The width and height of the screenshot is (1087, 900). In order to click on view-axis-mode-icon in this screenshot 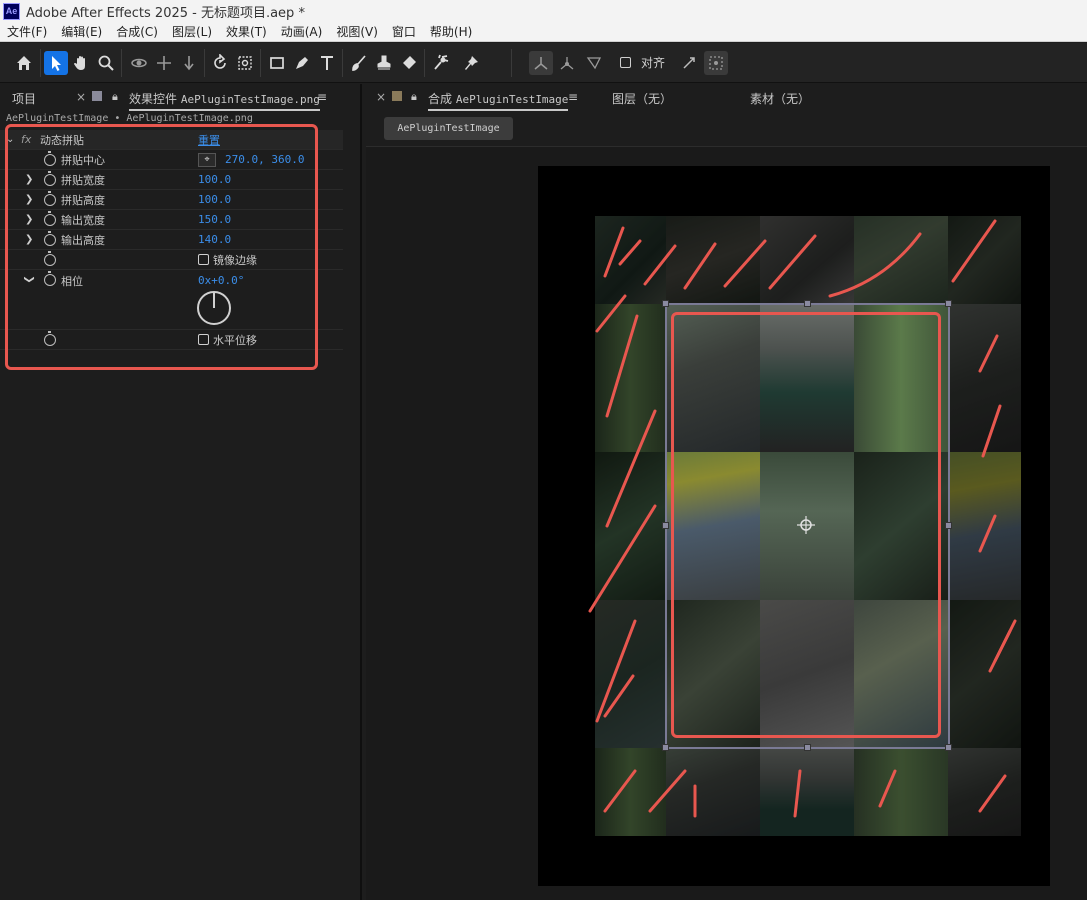, I will do `click(594, 63)`.